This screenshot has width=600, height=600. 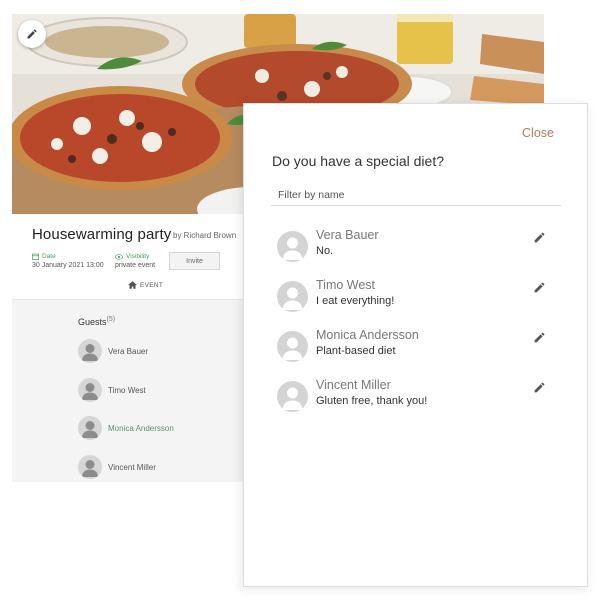 What do you see at coordinates (132, 256) in the screenshot?
I see `visibility-label: Visibility` at bounding box center [132, 256].